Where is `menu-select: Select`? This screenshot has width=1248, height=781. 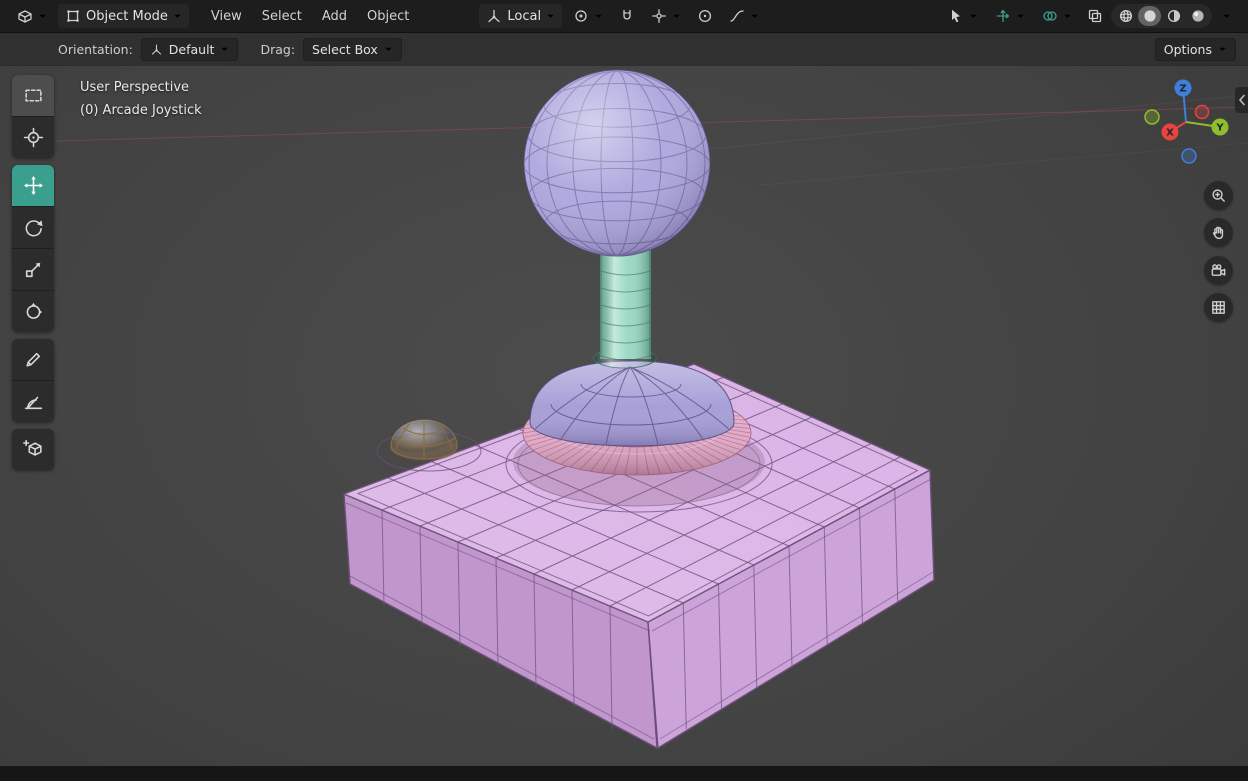
menu-select: Select is located at coordinates (282, 16).